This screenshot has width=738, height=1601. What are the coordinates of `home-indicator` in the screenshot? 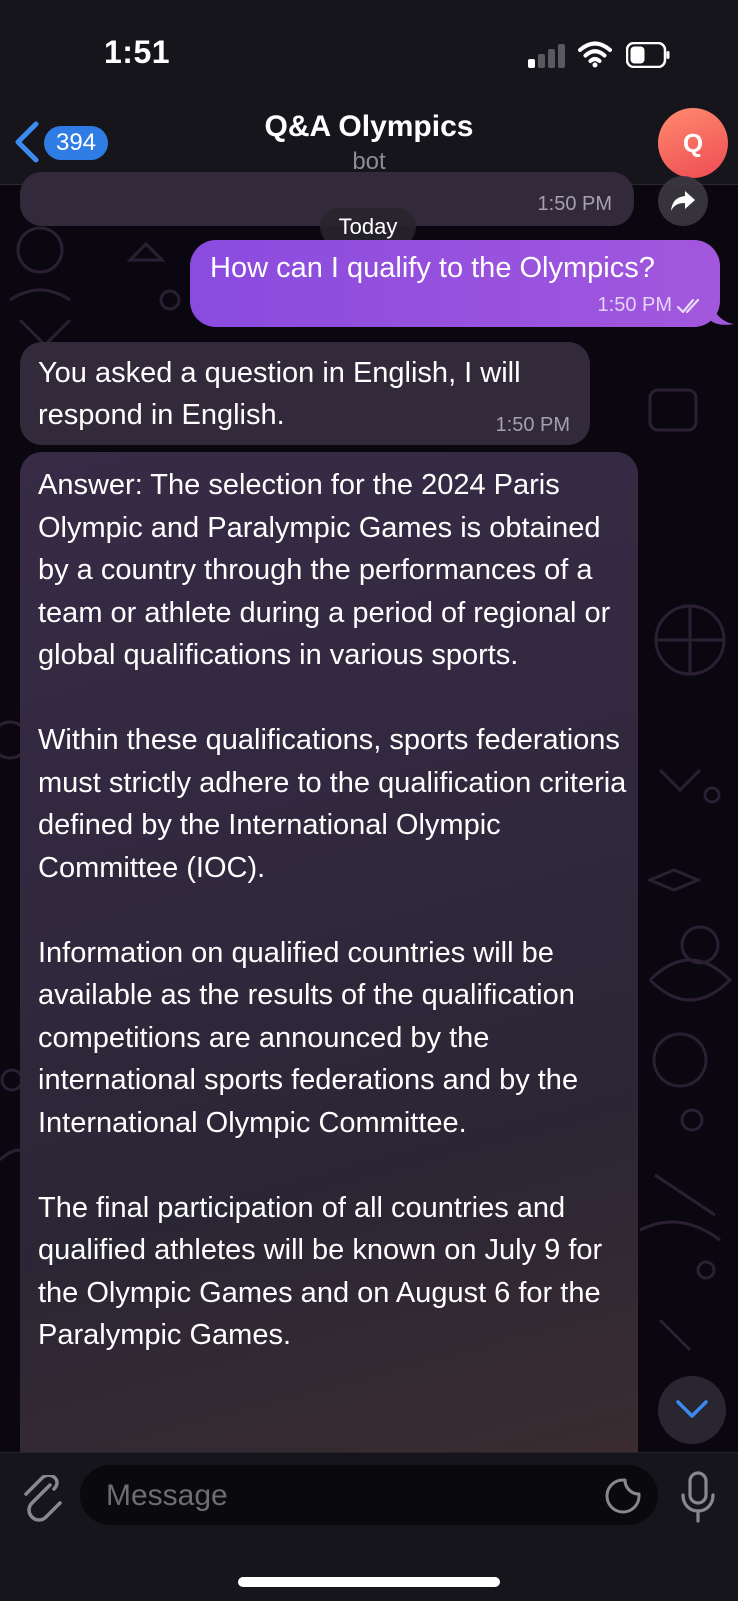 It's located at (369, 1582).